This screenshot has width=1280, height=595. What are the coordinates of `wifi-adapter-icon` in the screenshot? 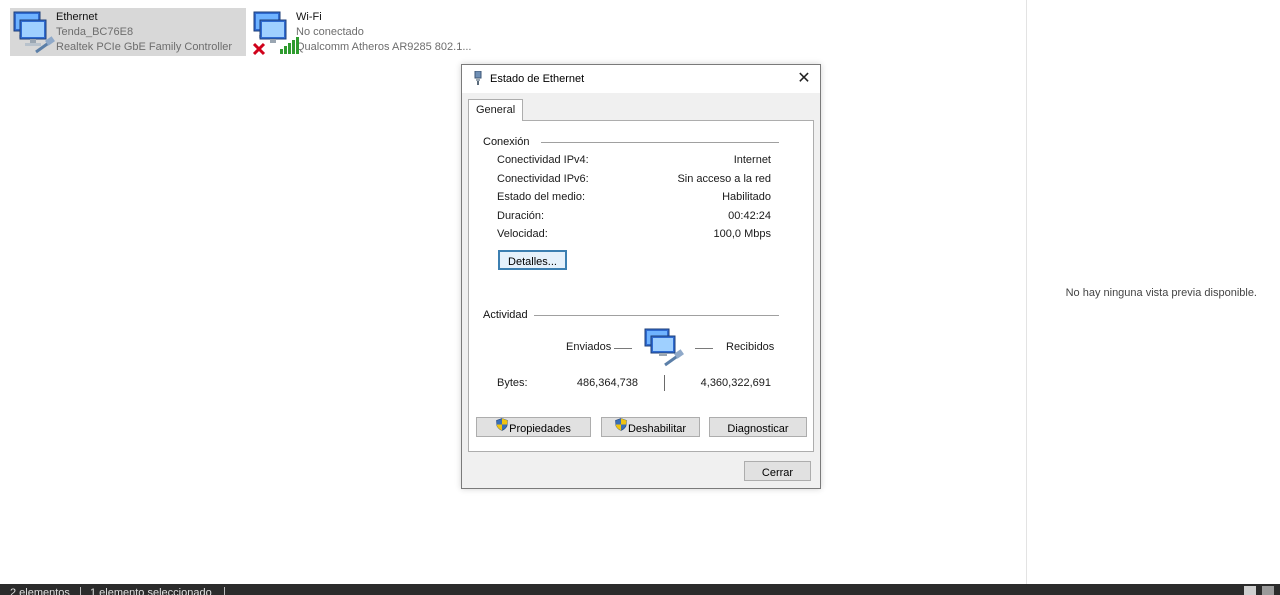 It's located at (274, 32).